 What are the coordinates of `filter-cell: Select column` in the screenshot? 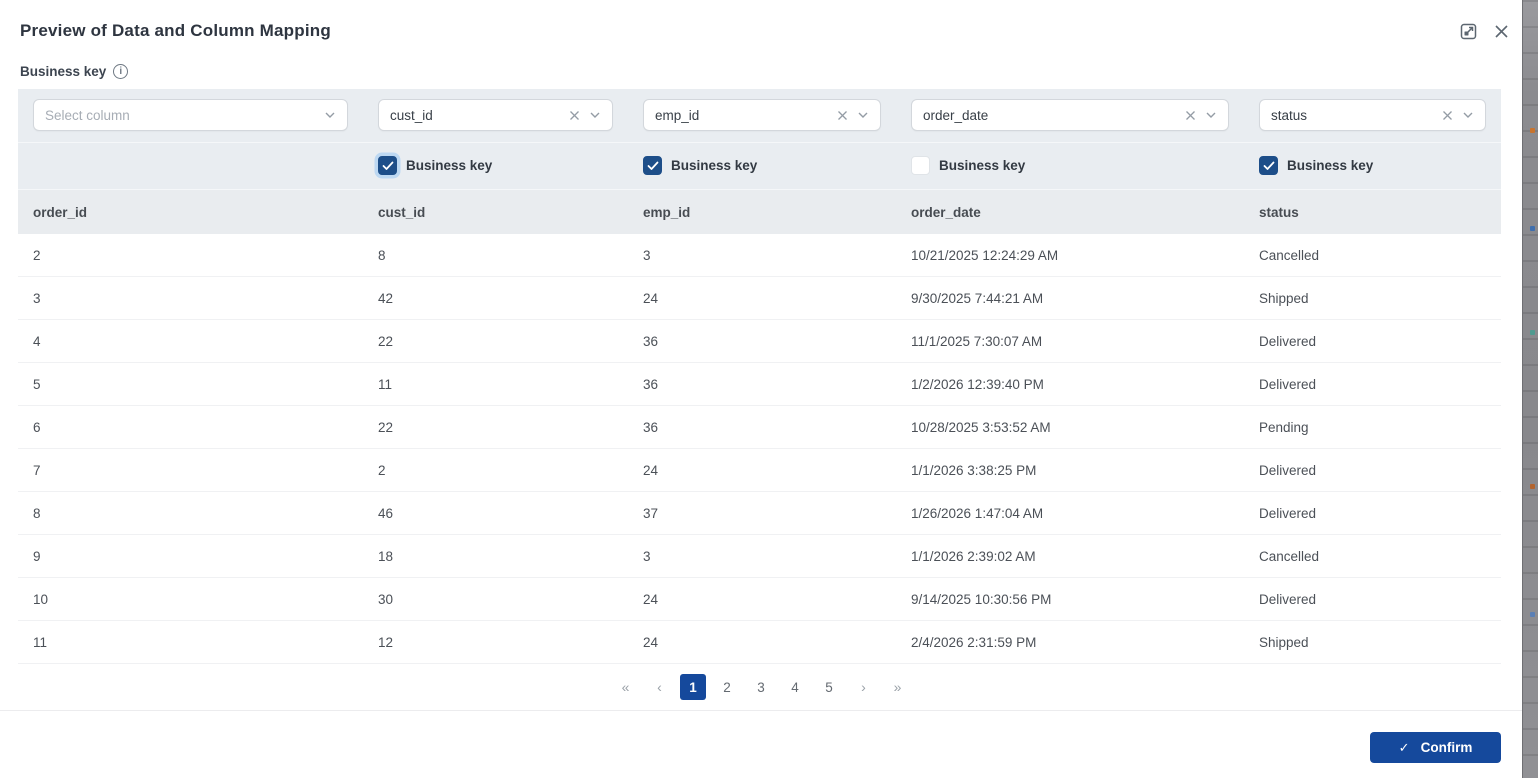 It's located at (190, 115).